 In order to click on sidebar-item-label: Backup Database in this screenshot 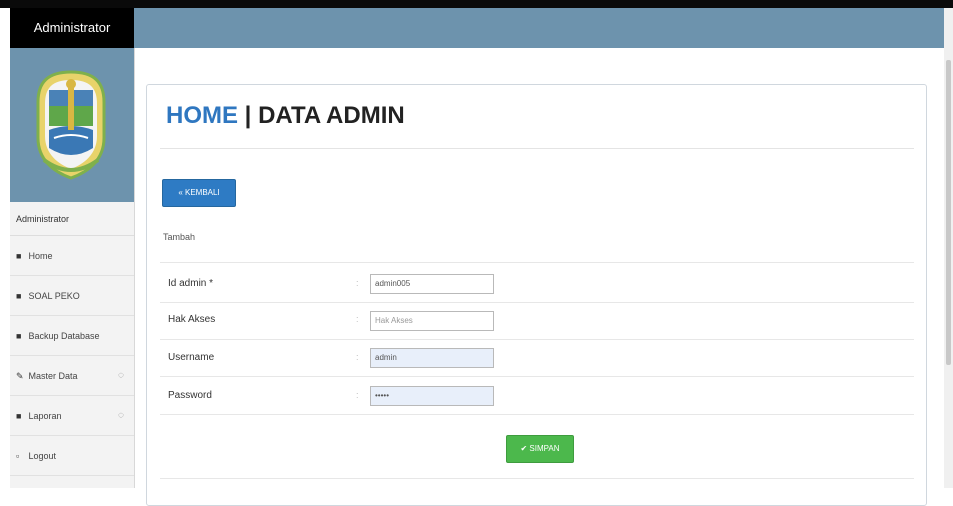, I will do `click(64, 336)`.